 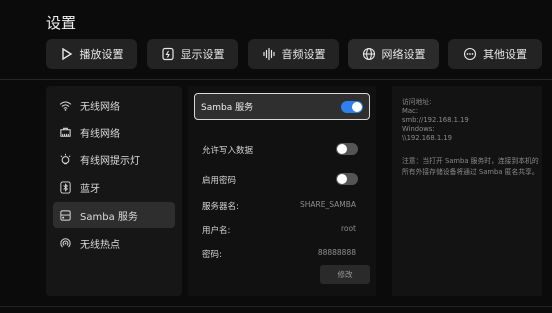 What do you see at coordinates (202, 54) in the screenshot?
I see `tab-label: 显示设置` at bounding box center [202, 54].